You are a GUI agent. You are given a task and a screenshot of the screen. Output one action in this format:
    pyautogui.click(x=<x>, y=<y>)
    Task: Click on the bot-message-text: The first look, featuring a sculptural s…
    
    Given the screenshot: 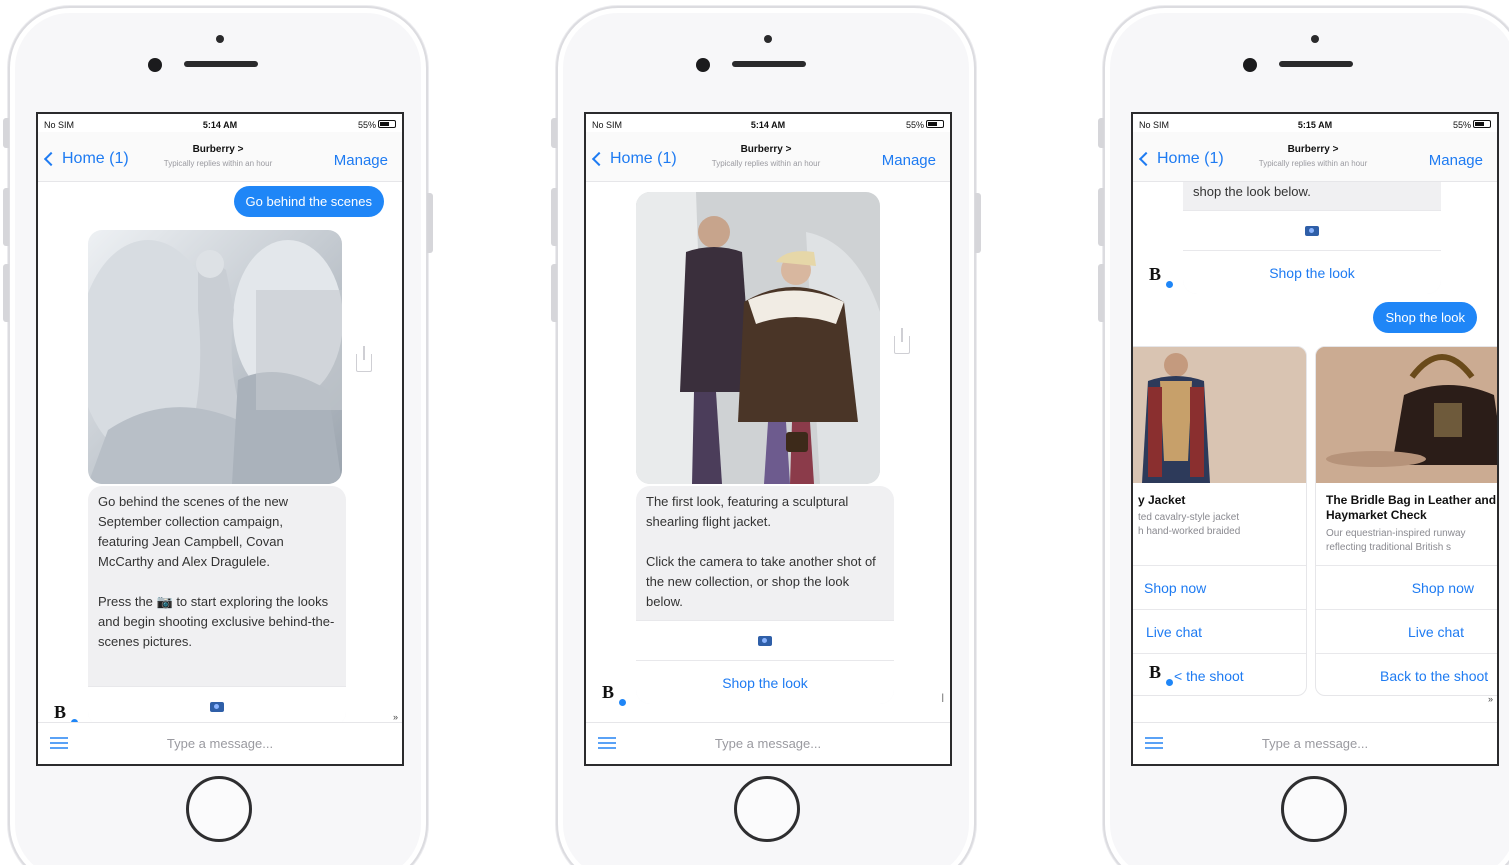 What is the action you would take?
    pyautogui.click(x=761, y=551)
    